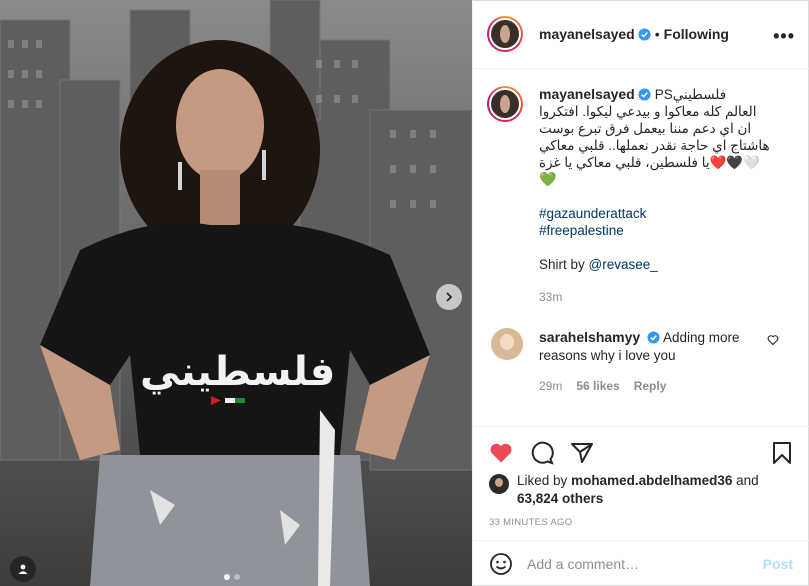  Describe the element at coordinates (784, 36) in the screenshot. I see `more-options-icon: •••` at that location.